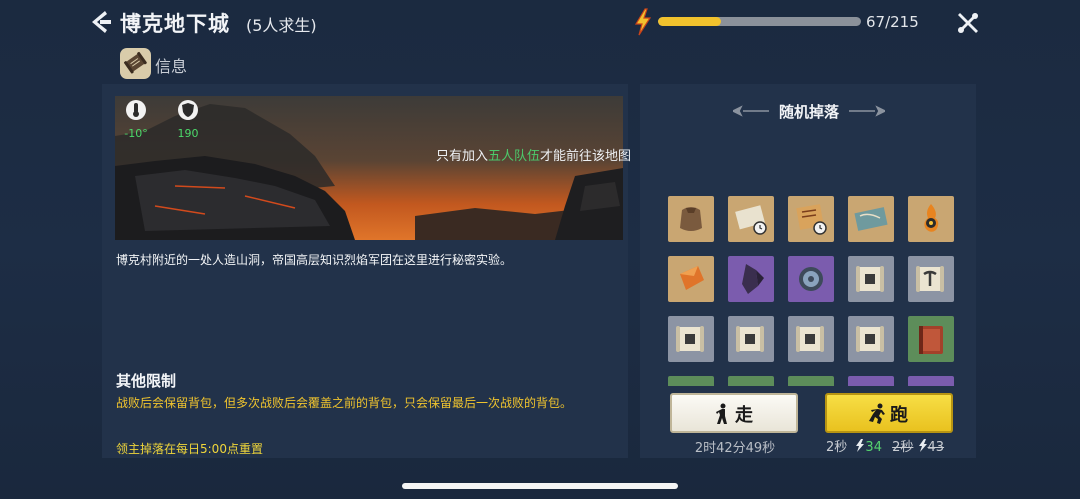 The height and width of the screenshot is (499, 1080). Describe the element at coordinates (586, 156) in the screenshot. I see `notice-suffix: 才能前往该地图` at that location.